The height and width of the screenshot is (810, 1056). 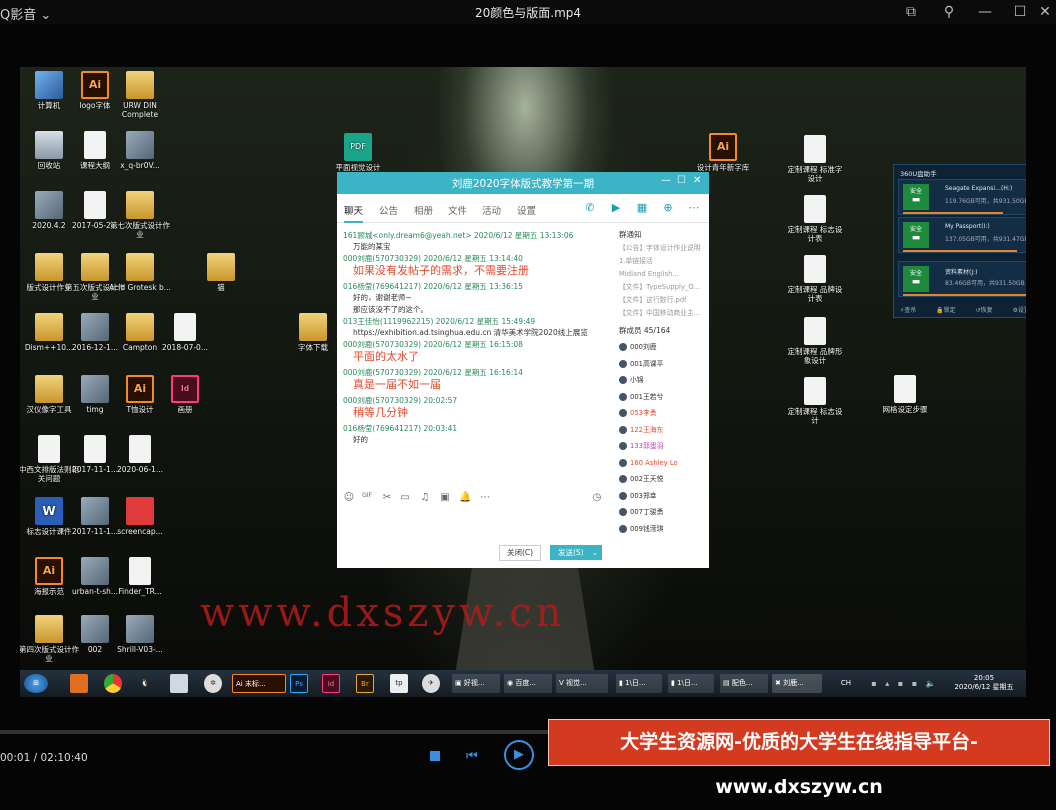 What do you see at coordinates (387, 498) in the screenshot?
I see `scissors-icon: ✂` at bounding box center [387, 498].